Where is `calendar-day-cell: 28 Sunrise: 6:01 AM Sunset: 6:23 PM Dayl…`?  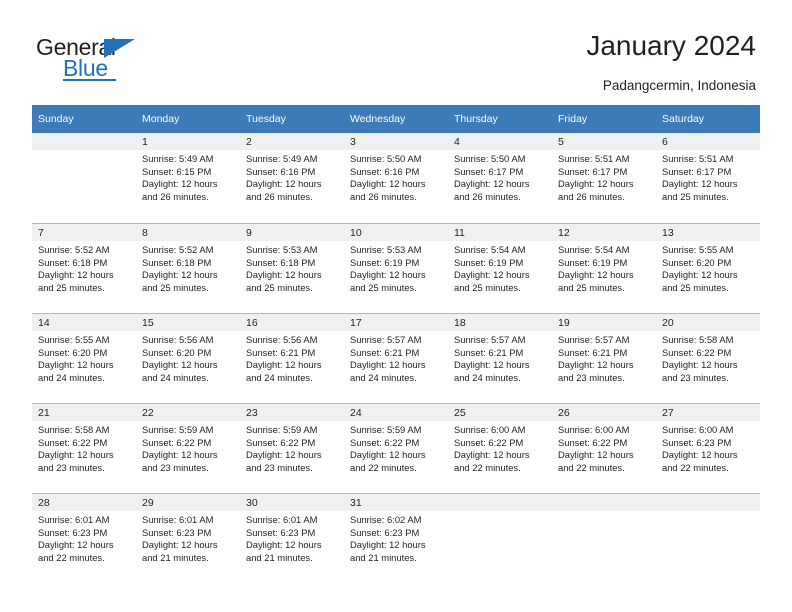 calendar-day-cell: 28 Sunrise: 6:01 AM Sunset: 6:23 PM Dayl… is located at coordinates (84, 538).